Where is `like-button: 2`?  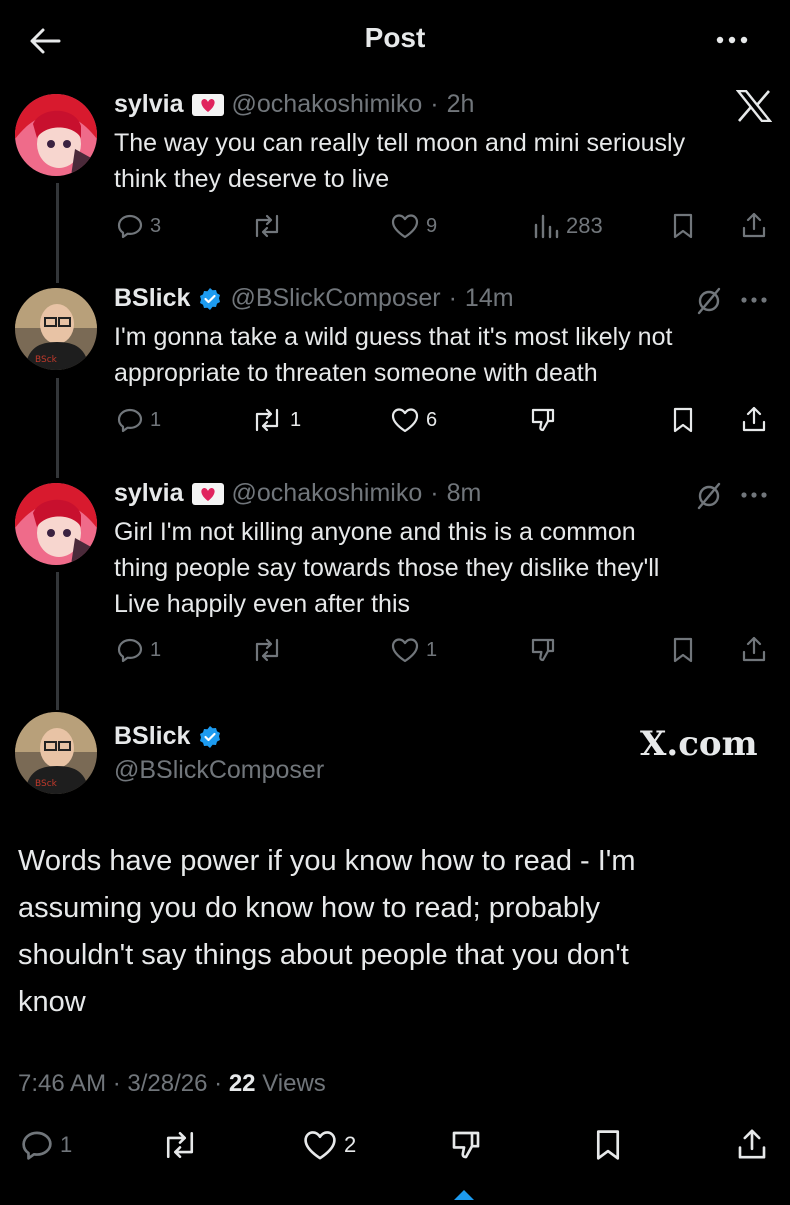 like-button: 2 is located at coordinates (329, 1145).